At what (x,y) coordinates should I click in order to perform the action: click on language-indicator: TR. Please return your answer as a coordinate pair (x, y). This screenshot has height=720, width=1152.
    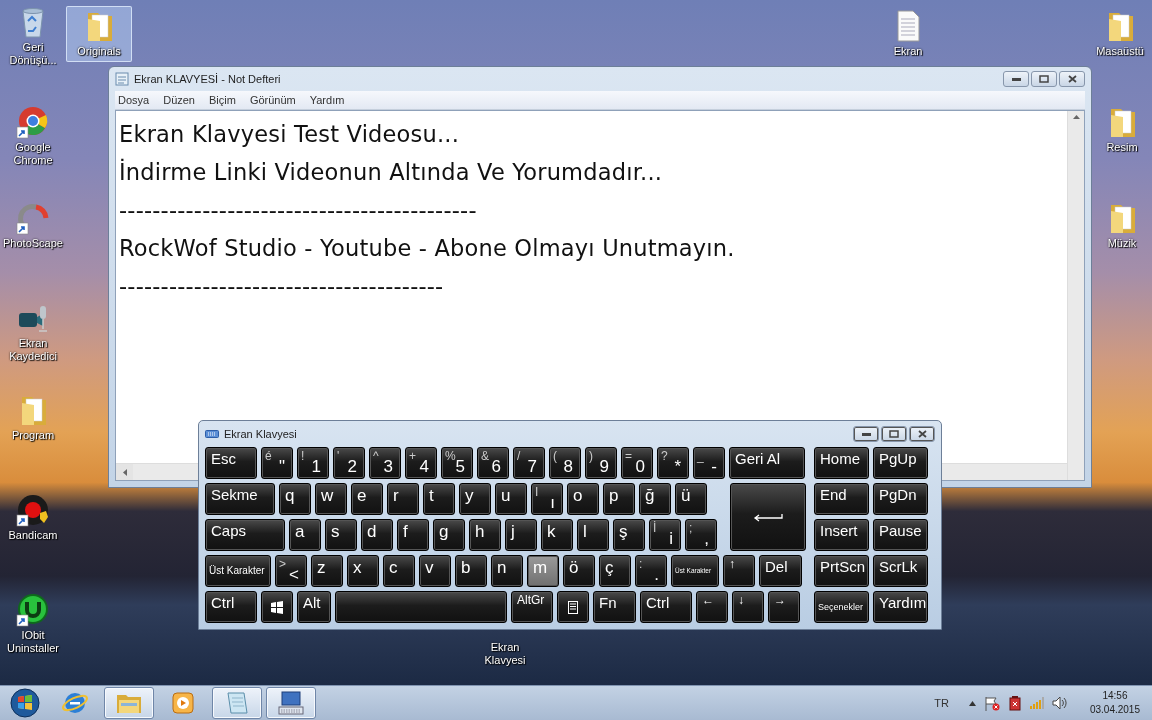
    Looking at the image, I should click on (941, 703).